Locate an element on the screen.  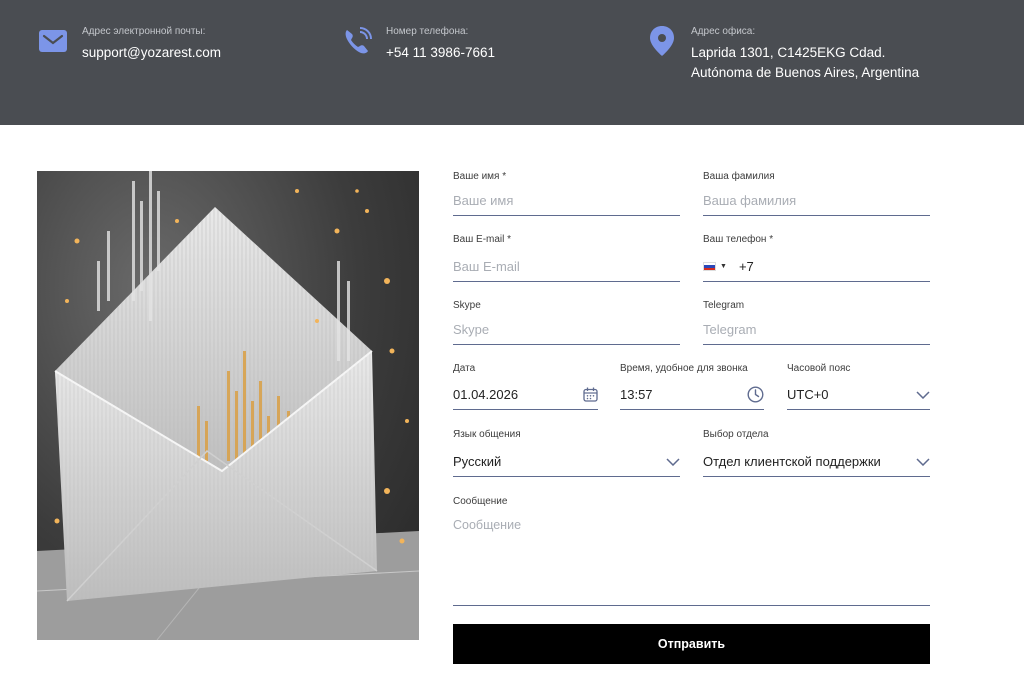
date-label: Дата is located at coordinates (464, 368).